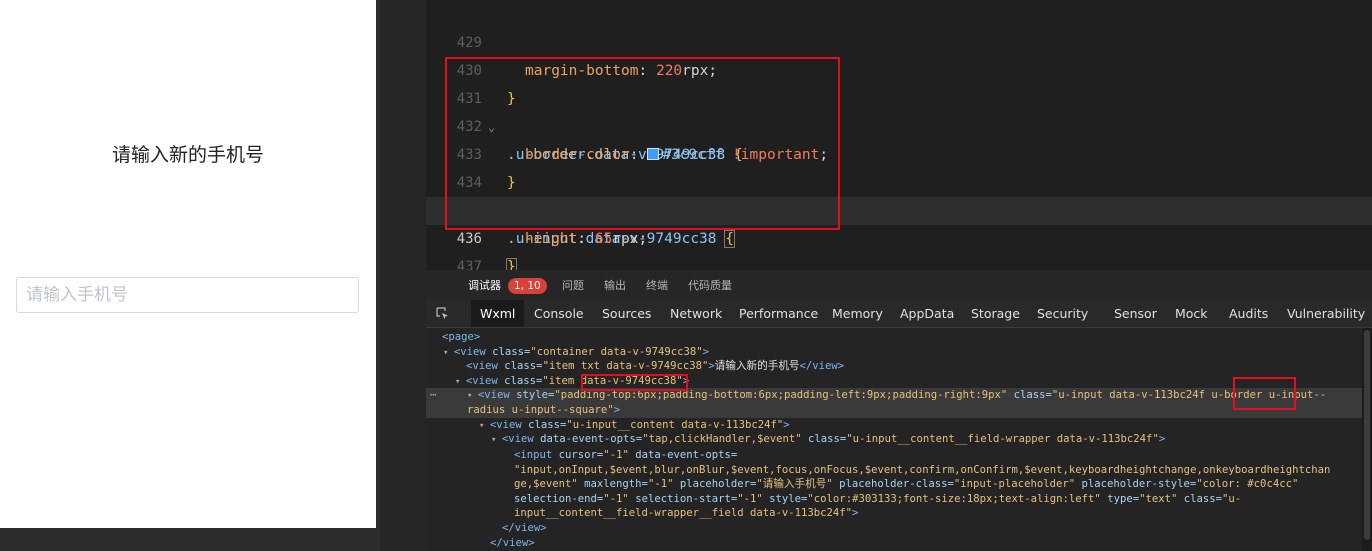  What do you see at coordinates (995, 313) in the screenshot?
I see `tab-storage: Storage` at bounding box center [995, 313].